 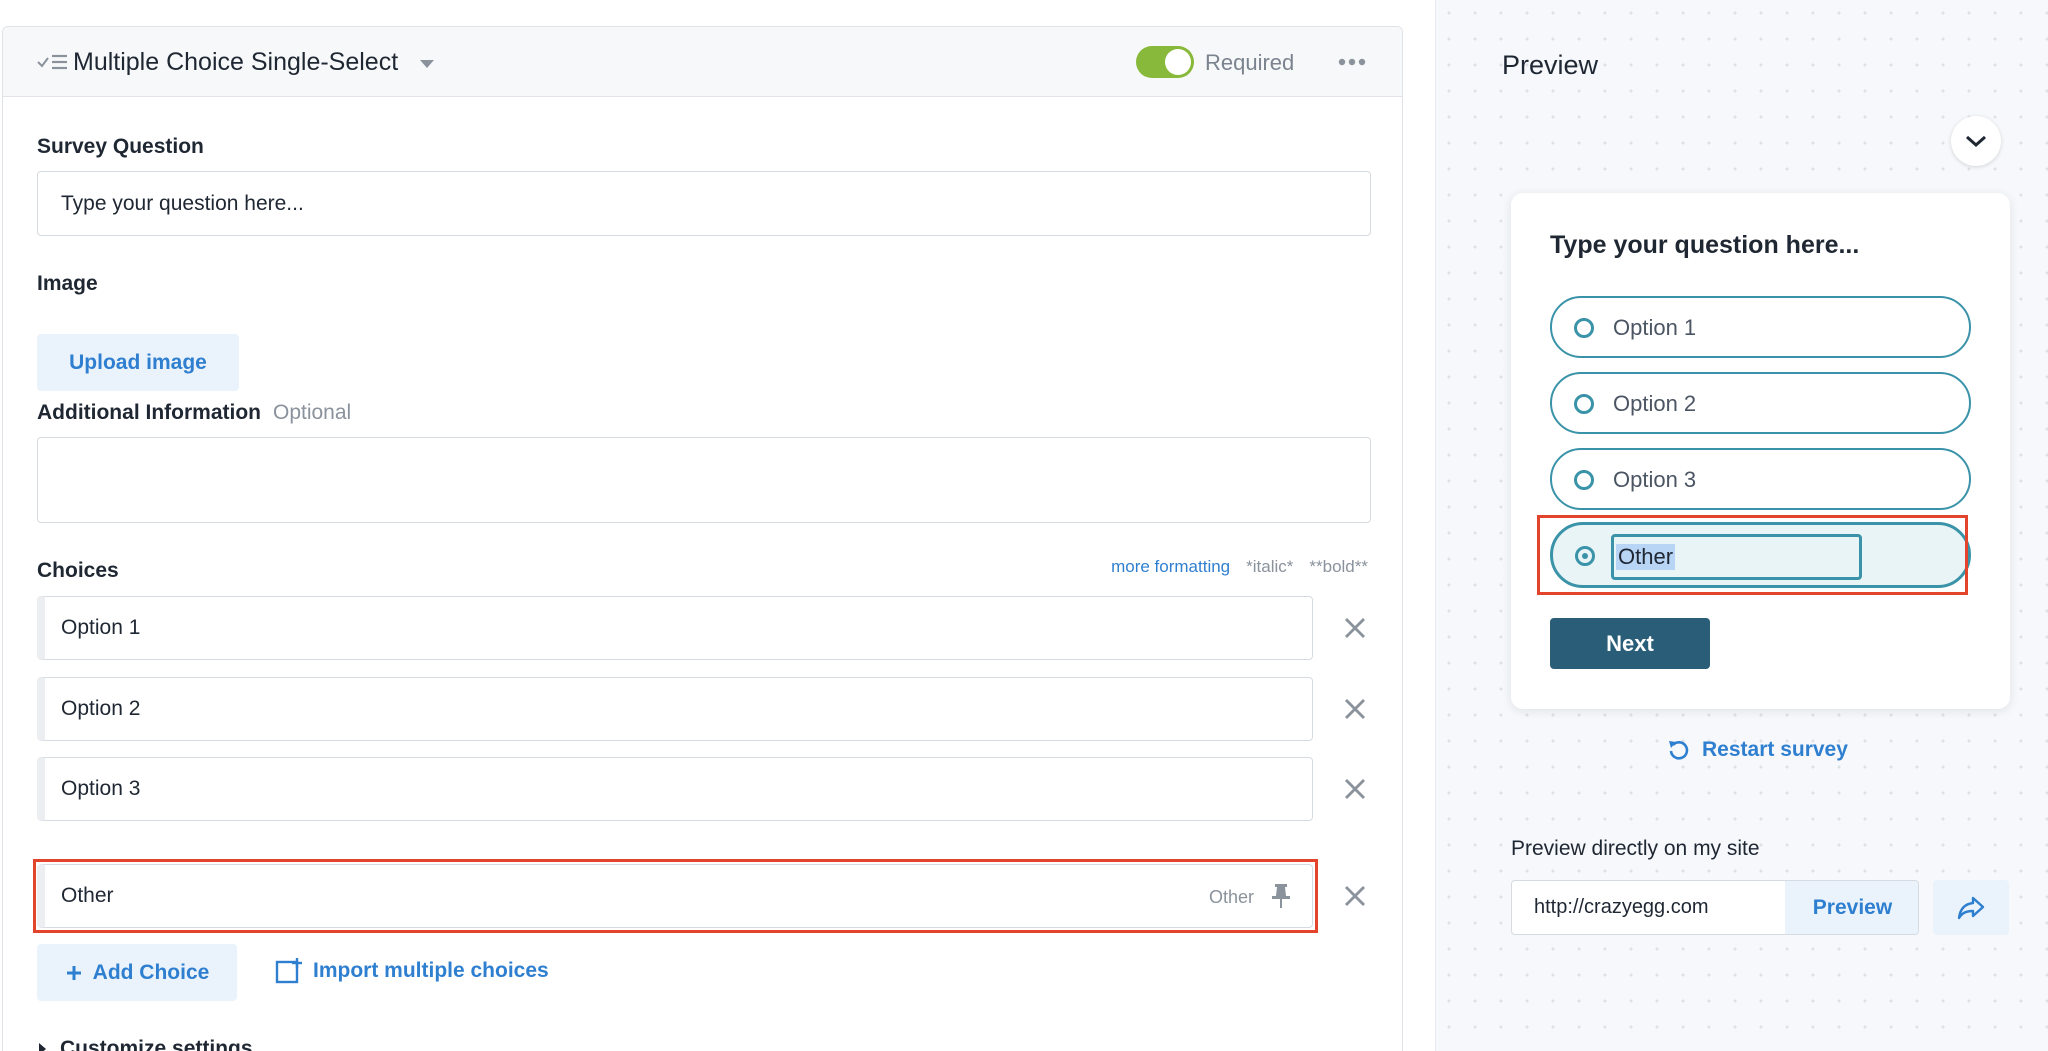 What do you see at coordinates (1170, 567) in the screenshot?
I see `more-formatting-link: more formatting` at bounding box center [1170, 567].